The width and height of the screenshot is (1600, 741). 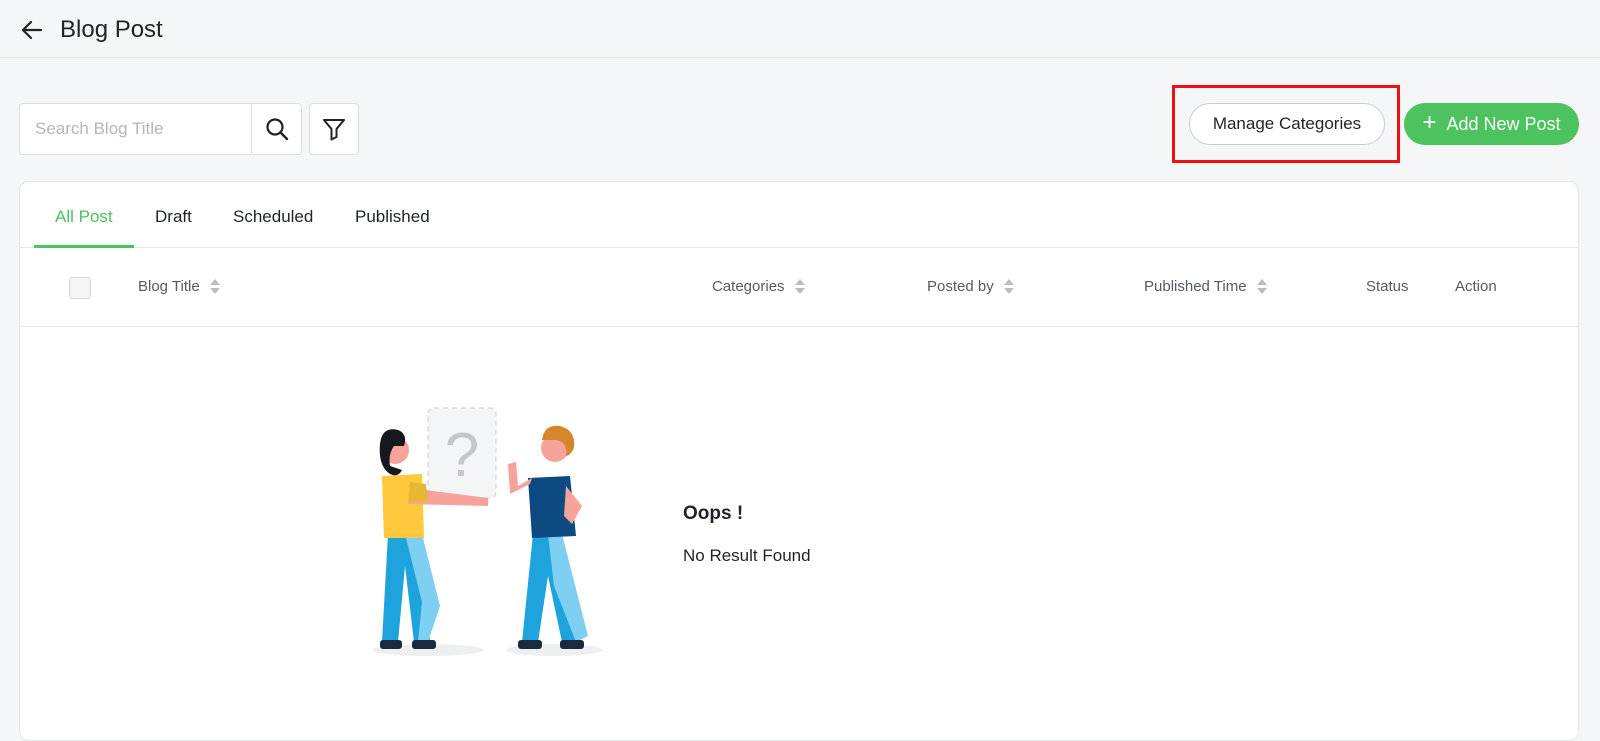 I want to click on column-status: Status, so click(x=1387, y=286).